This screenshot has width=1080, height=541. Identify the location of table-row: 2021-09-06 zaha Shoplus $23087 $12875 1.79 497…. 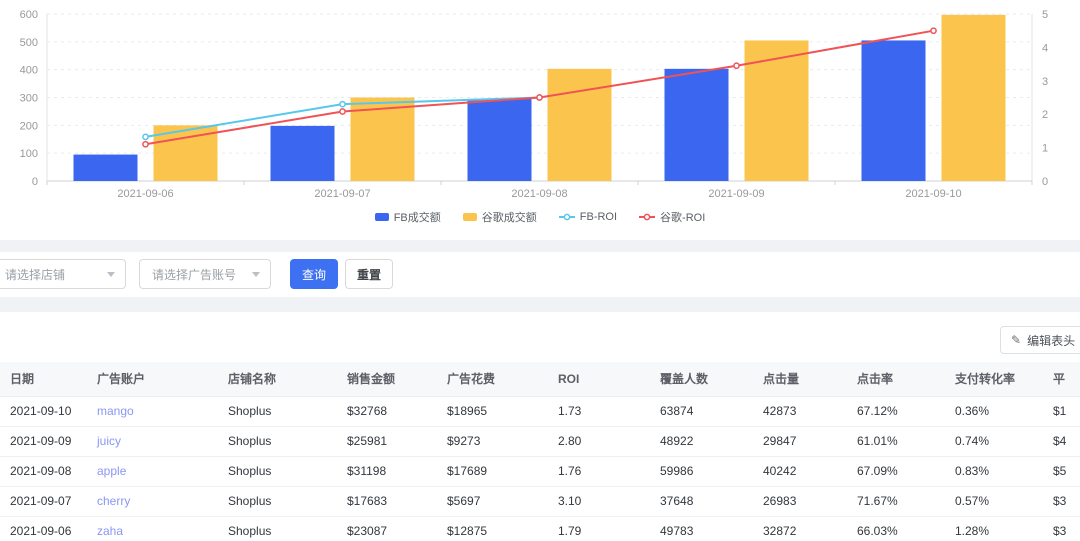
(540, 528).